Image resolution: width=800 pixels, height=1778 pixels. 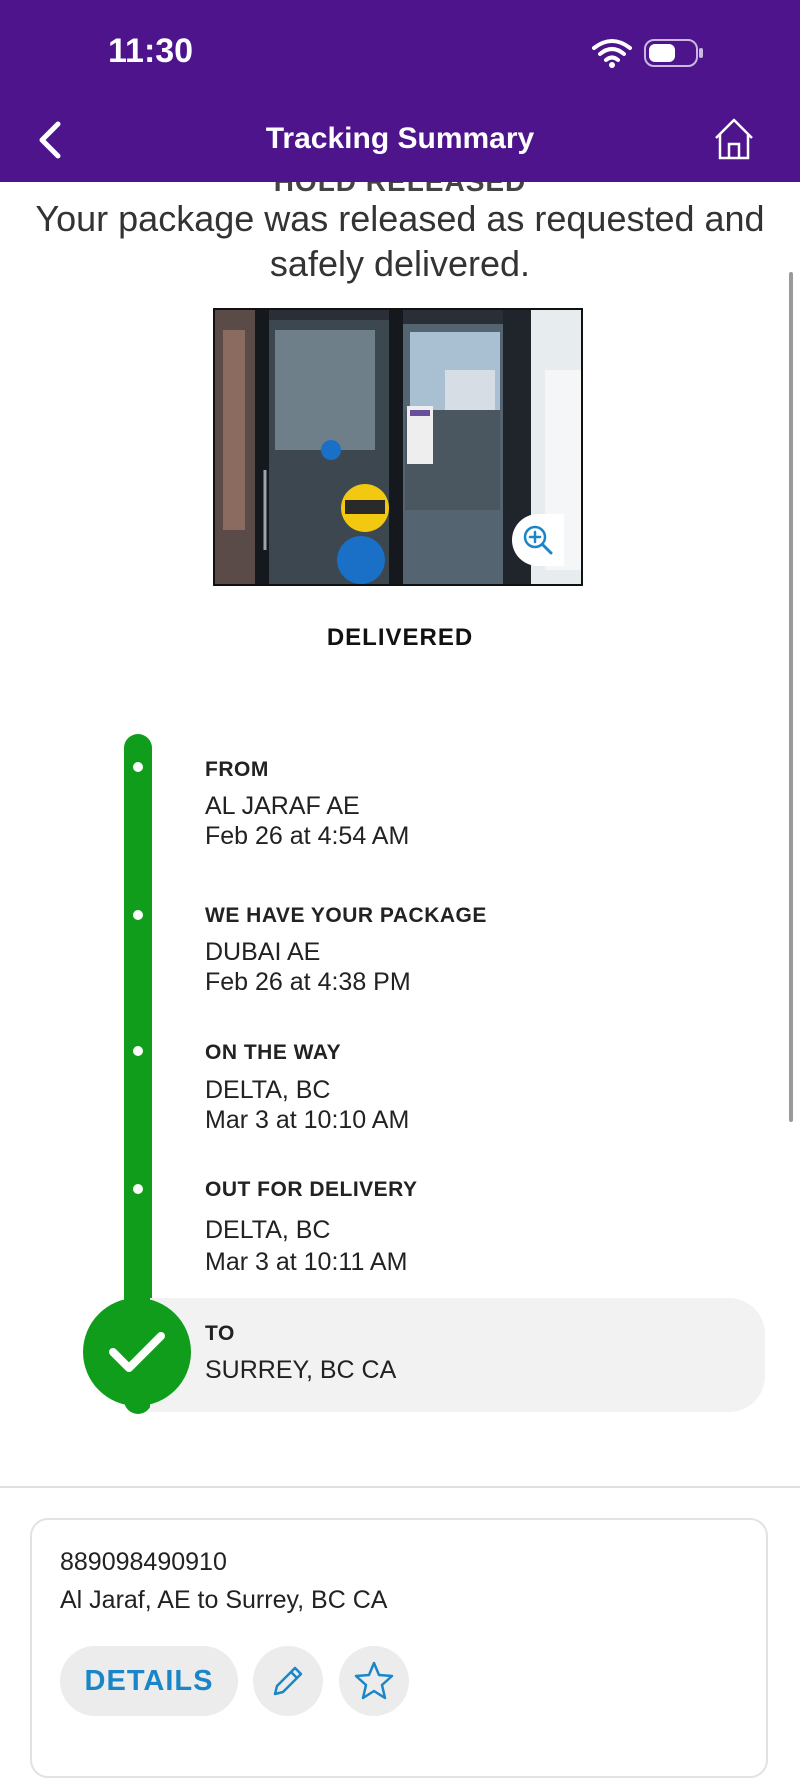 What do you see at coordinates (268, 1230) in the screenshot?
I see `step-location-out-for-delivery: DELTA, BC` at bounding box center [268, 1230].